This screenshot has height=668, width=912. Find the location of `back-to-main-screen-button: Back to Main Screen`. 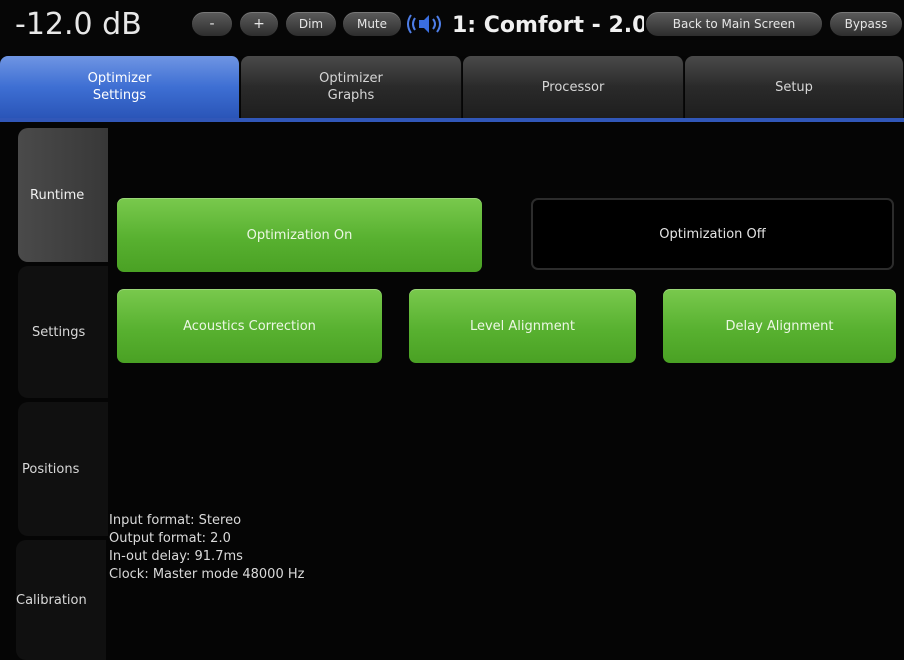

back-to-main-screen-button: Back to Main Screen is located at coordinates (734, 24).